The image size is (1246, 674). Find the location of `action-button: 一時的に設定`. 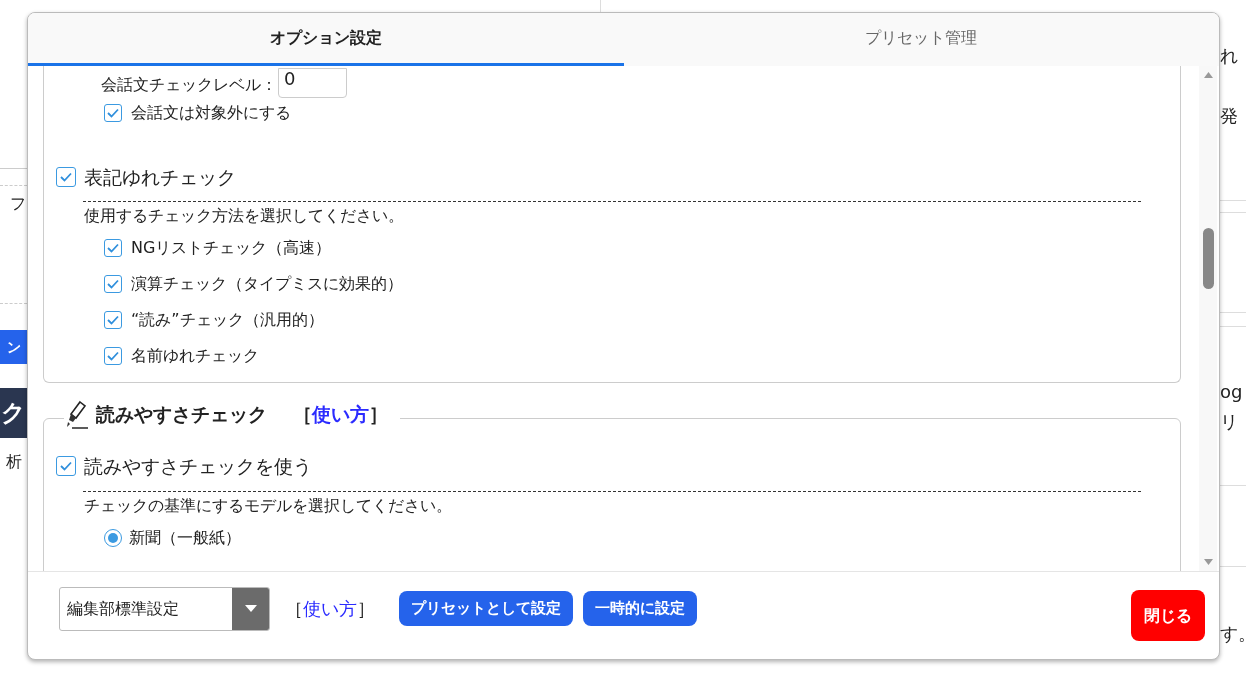

action-button: 一時的に設定 is located at coordinates (640, 608).